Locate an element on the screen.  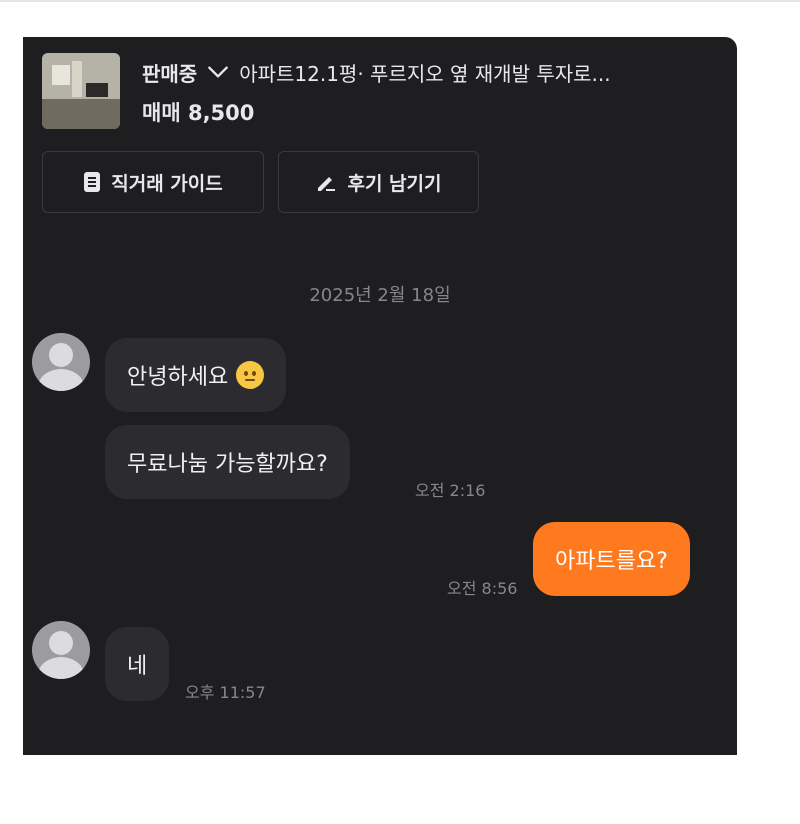
write-review-button: 후기 남기기 is located at coordinates (378, 182).